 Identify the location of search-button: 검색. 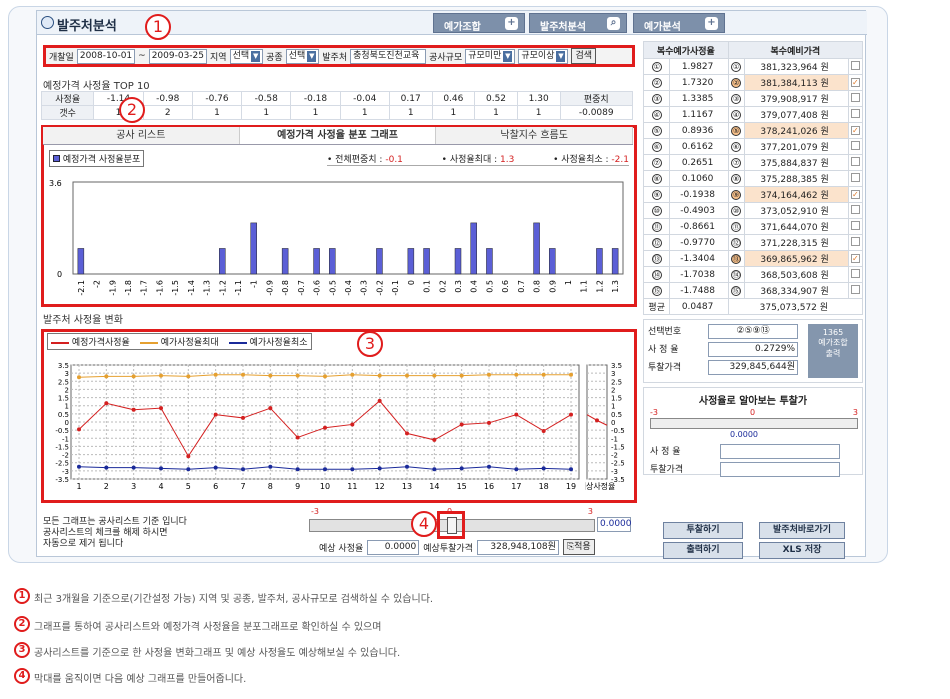
(584, 56).